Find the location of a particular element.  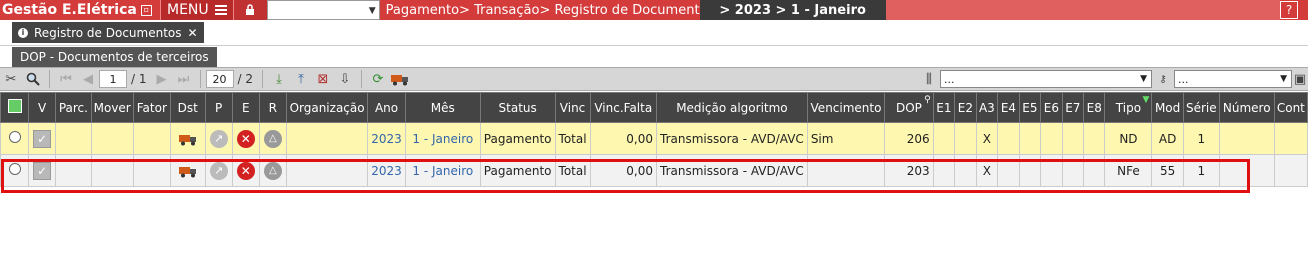

column-header: Medição algoritmo is located at coordinates (732, 107).